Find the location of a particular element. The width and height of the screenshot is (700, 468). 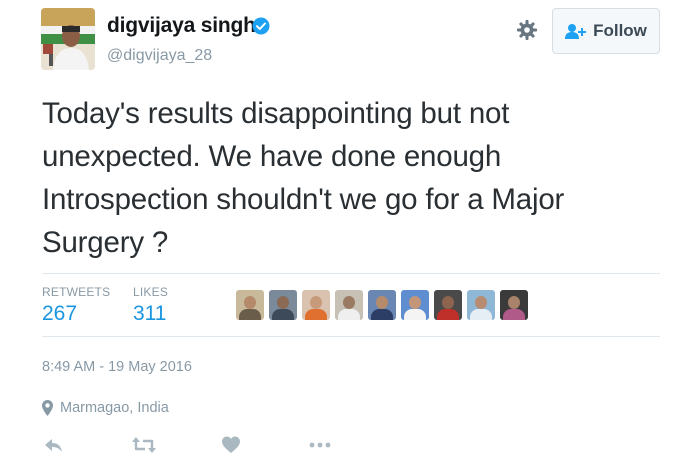

avatar-image is located at coordinates (68, 39).